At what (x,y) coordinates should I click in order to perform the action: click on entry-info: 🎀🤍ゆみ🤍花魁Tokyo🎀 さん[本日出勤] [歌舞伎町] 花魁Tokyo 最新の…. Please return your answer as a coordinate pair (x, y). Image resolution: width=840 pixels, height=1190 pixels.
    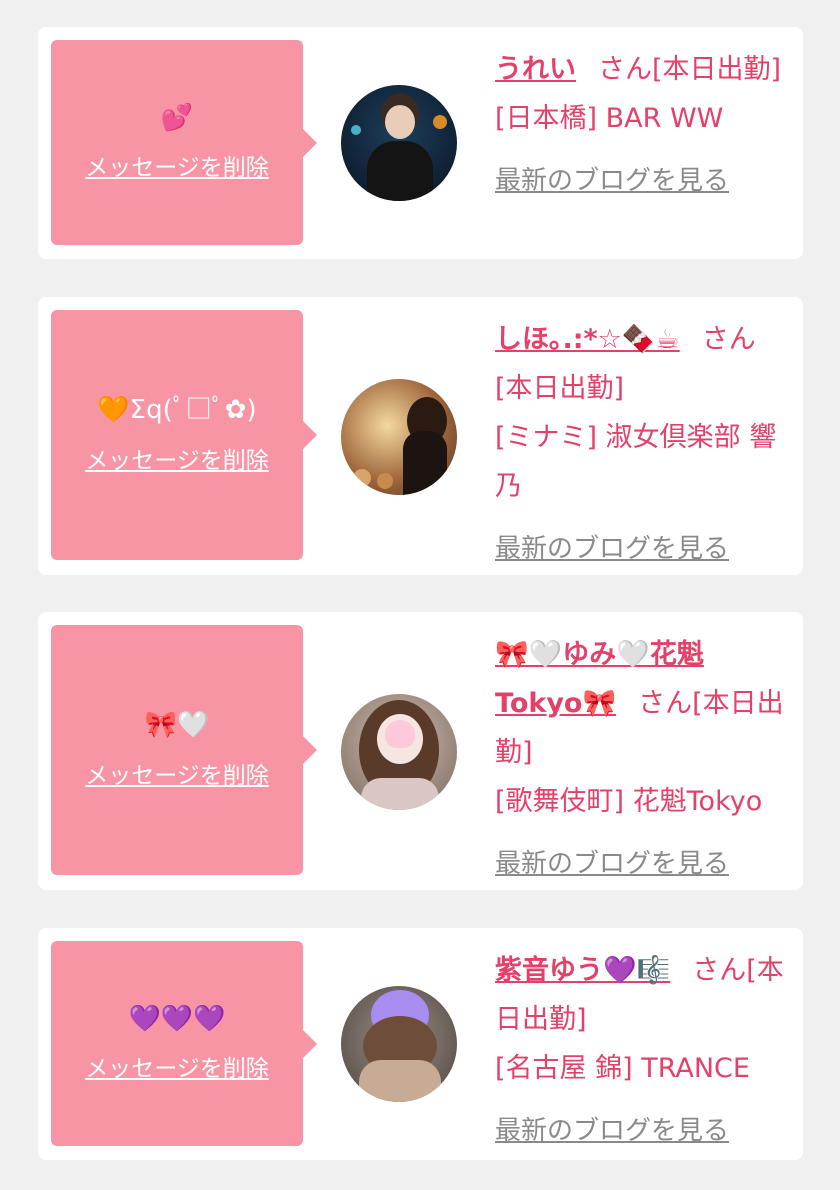
    Looking at the image, I should click on (640, 759).